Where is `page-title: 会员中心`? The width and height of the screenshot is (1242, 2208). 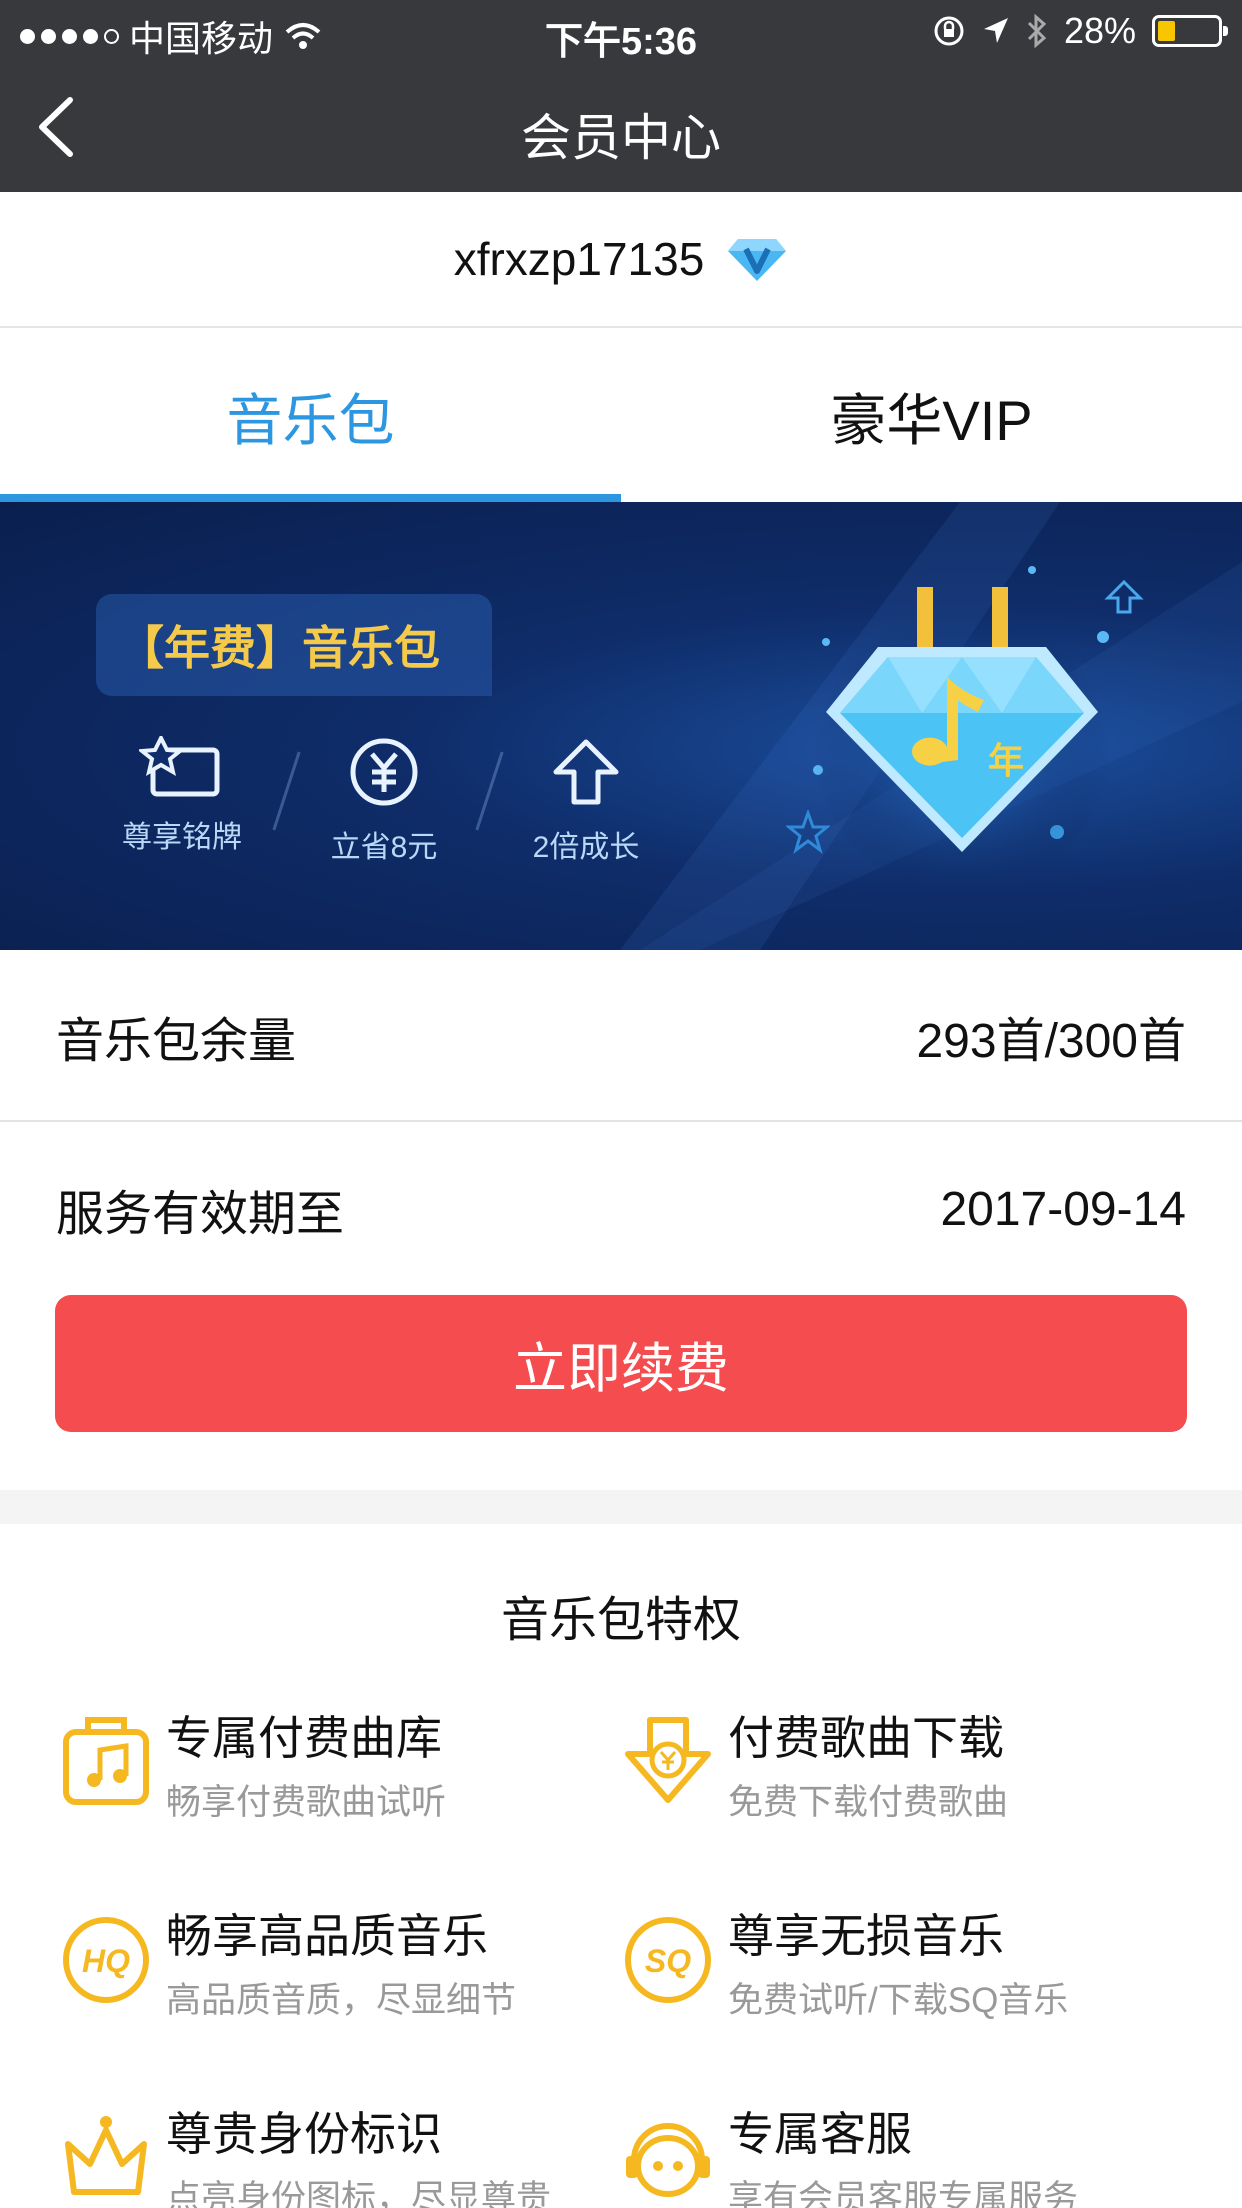 page-title: 会员中心 is located at coordinates (621, 138).